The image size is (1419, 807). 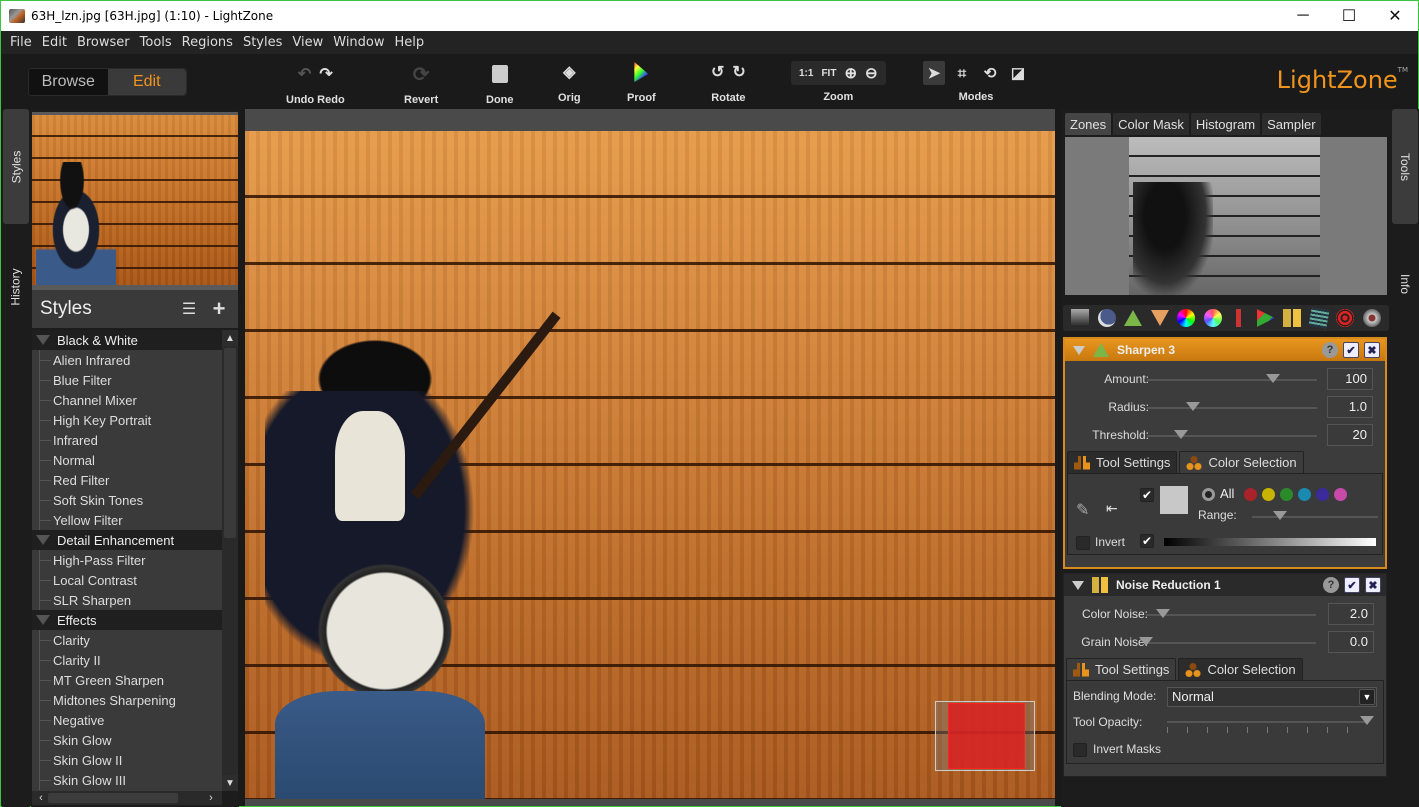 What do you see at coordinates (127, 620) in the screenshot?
I see `style-category: Effects` at bounding box center [127, 620].